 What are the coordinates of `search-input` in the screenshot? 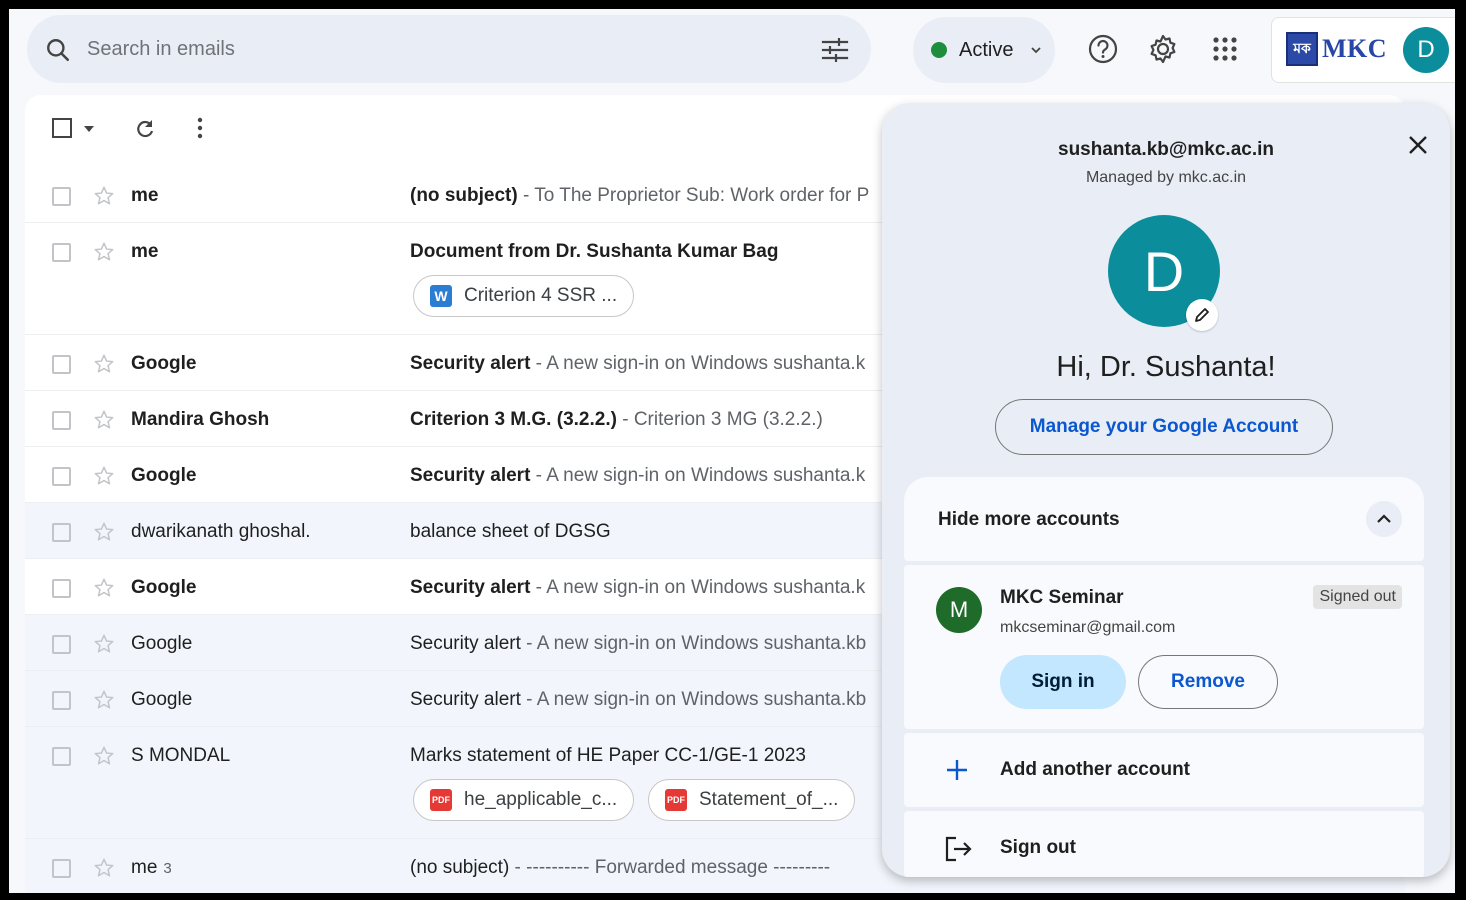 It's located at (437, 49).